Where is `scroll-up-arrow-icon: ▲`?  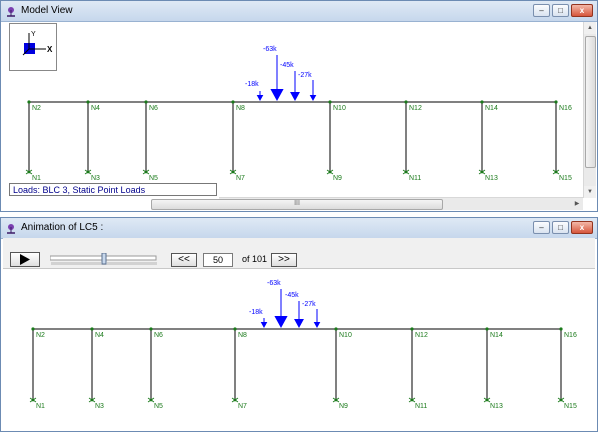
scroll-up-arrow-icon: ▲ is located at coordinates (590, 28).